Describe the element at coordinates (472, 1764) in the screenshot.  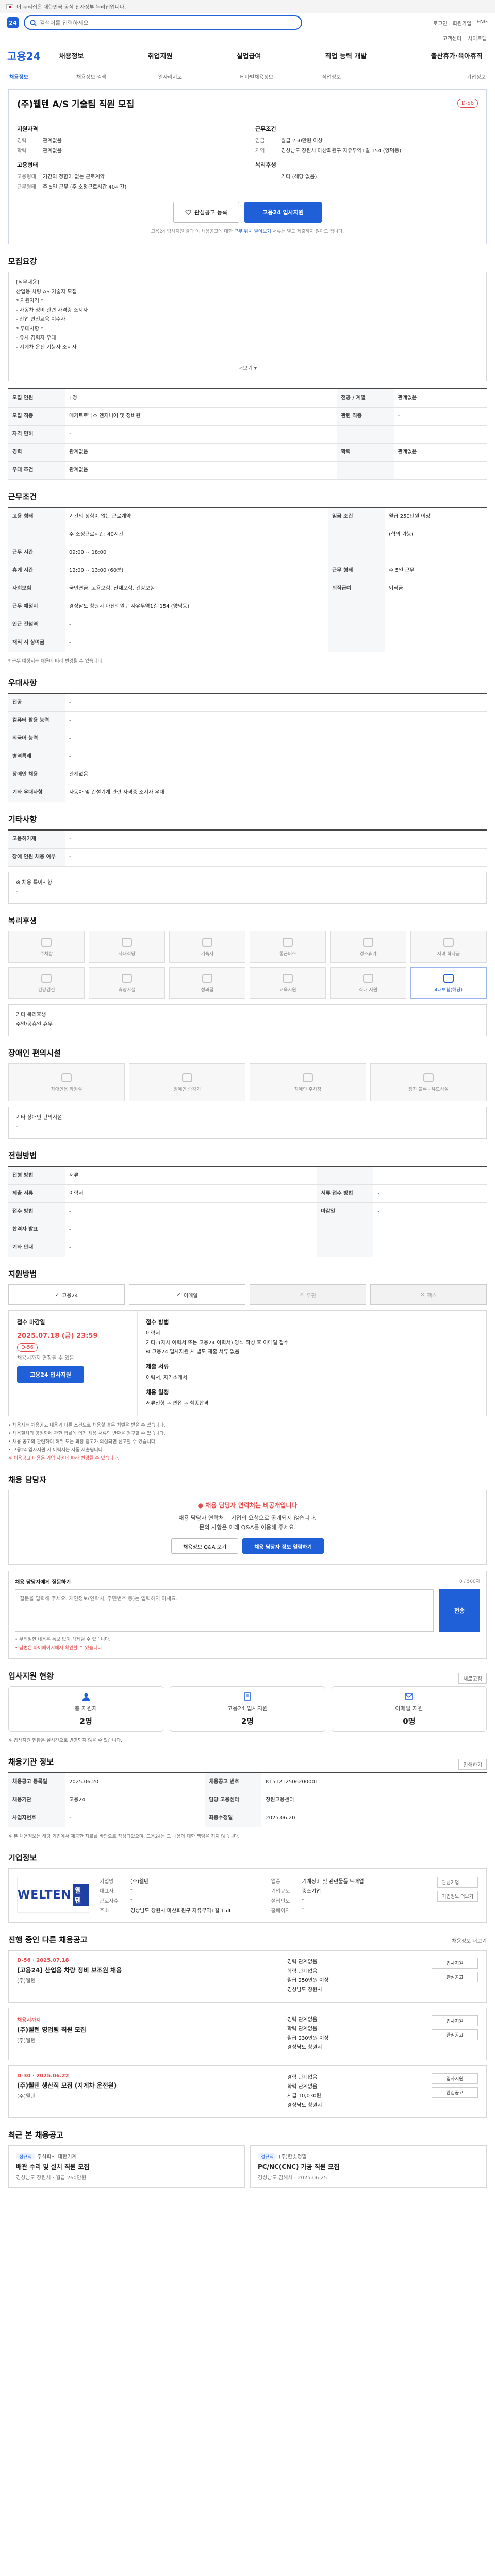
I see `print-button: 인쇄하기` at that location.